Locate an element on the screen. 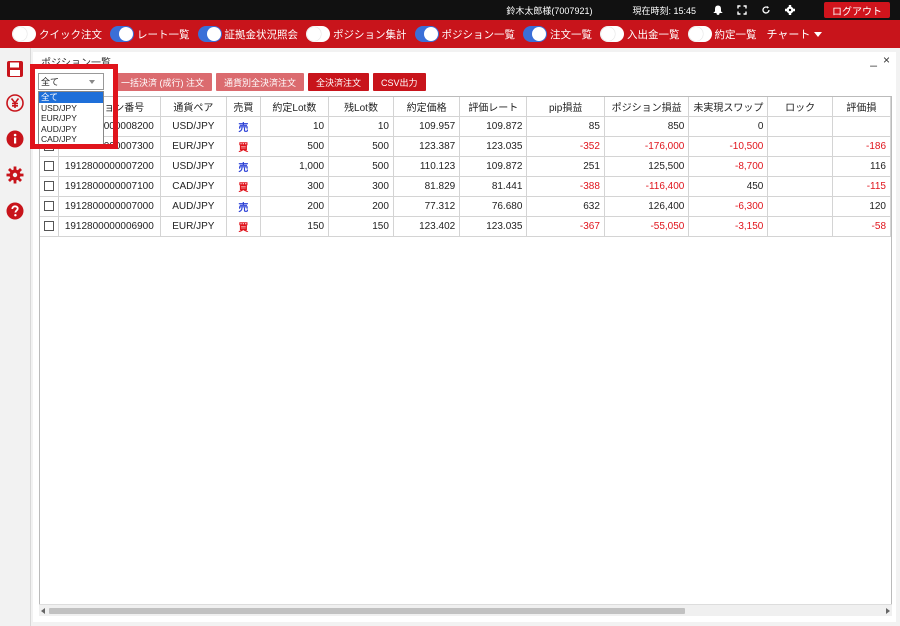 The width and height of the screenshot is (900, 626). column-header: pip損益 is located at coordinates (565, 107).